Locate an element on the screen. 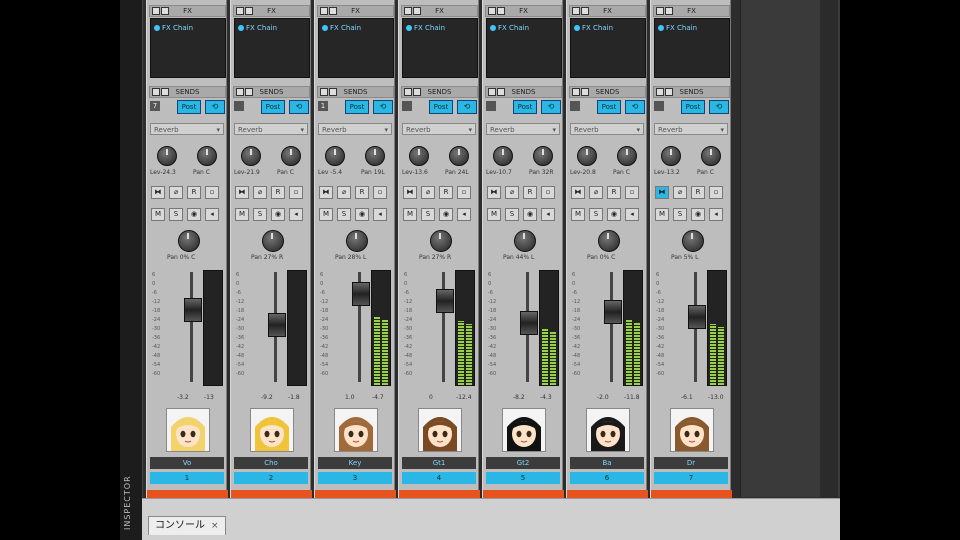 The height and width of the screenshot is (540, 960). tab-console: コンソール × is located at coordinates (187, 525).